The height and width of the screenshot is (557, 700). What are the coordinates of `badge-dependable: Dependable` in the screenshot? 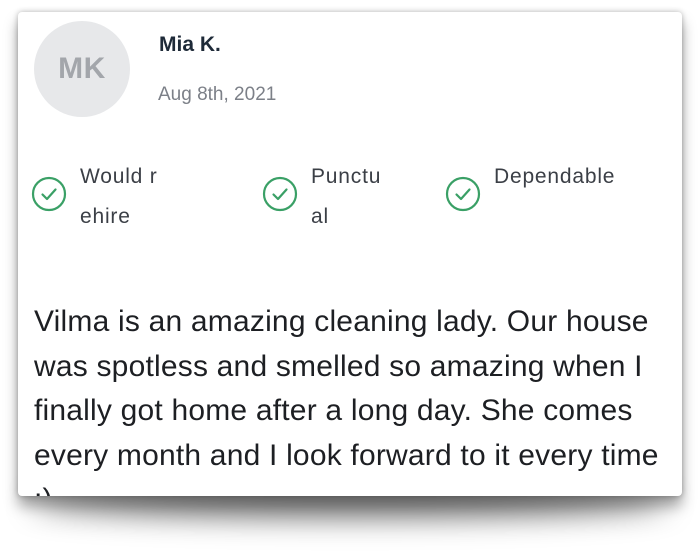 It's located at (533, 184).